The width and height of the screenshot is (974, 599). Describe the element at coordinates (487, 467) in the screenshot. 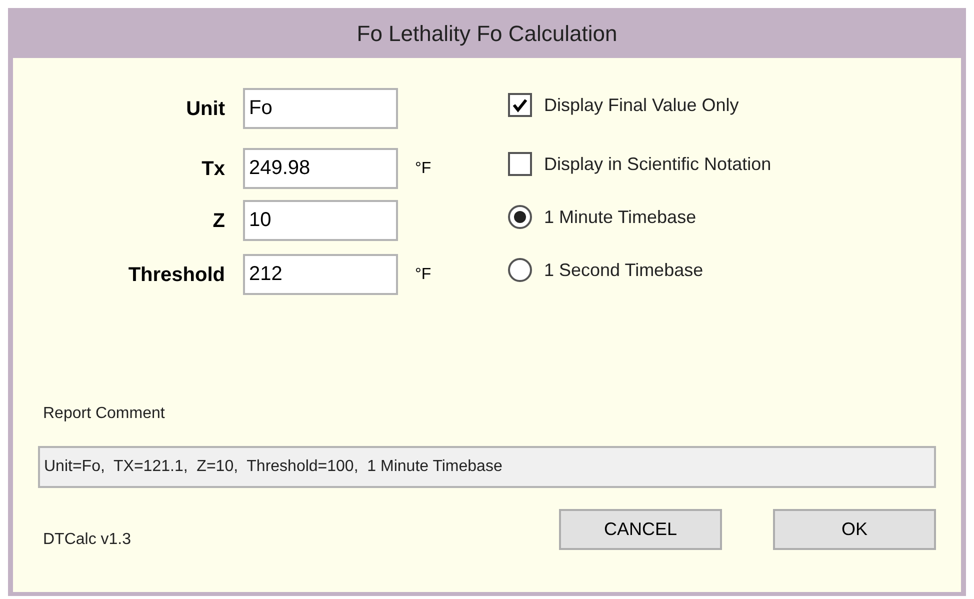

I see `comment-field: Unit=Fo, TX=121.1, Z=10, Threshold=100, 1 Minute Timebase` at that location.